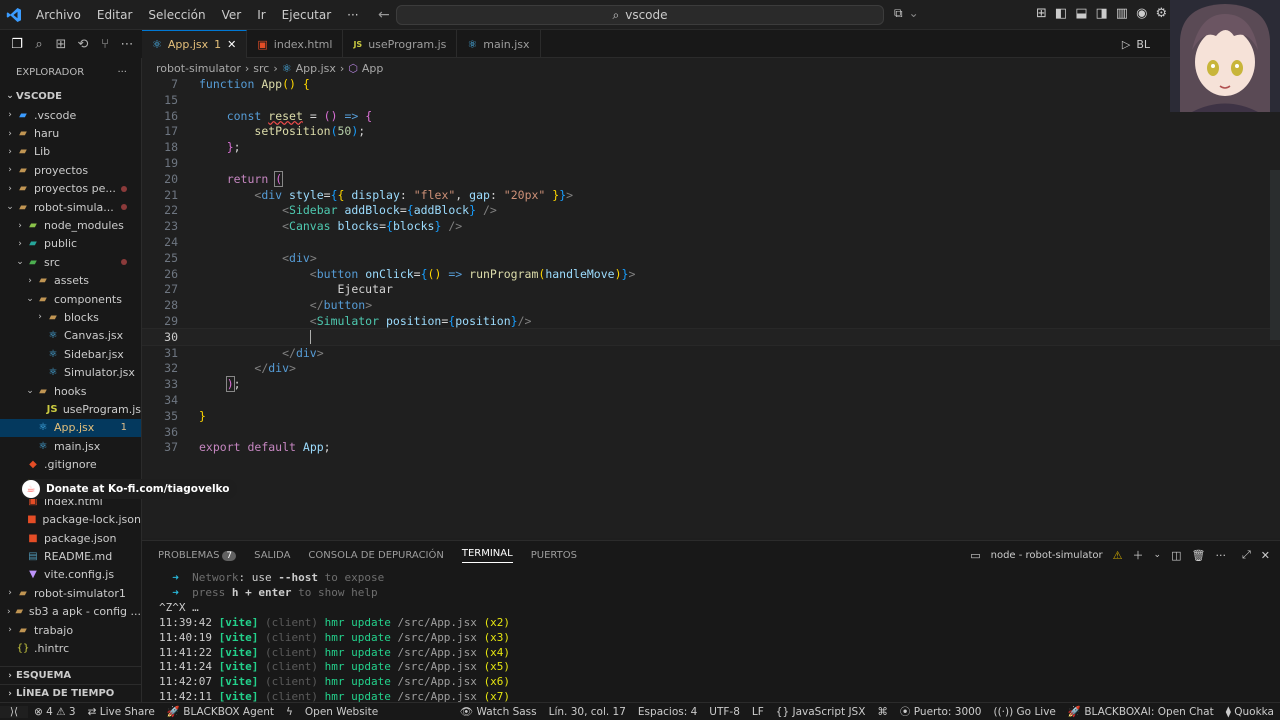 Image resolution: width=1280 pixels, height=720 pixels. Describe the element at coordinates (70, 575) in the screenshot. I see `tree-item: ▼ vite.config.js` at that location.